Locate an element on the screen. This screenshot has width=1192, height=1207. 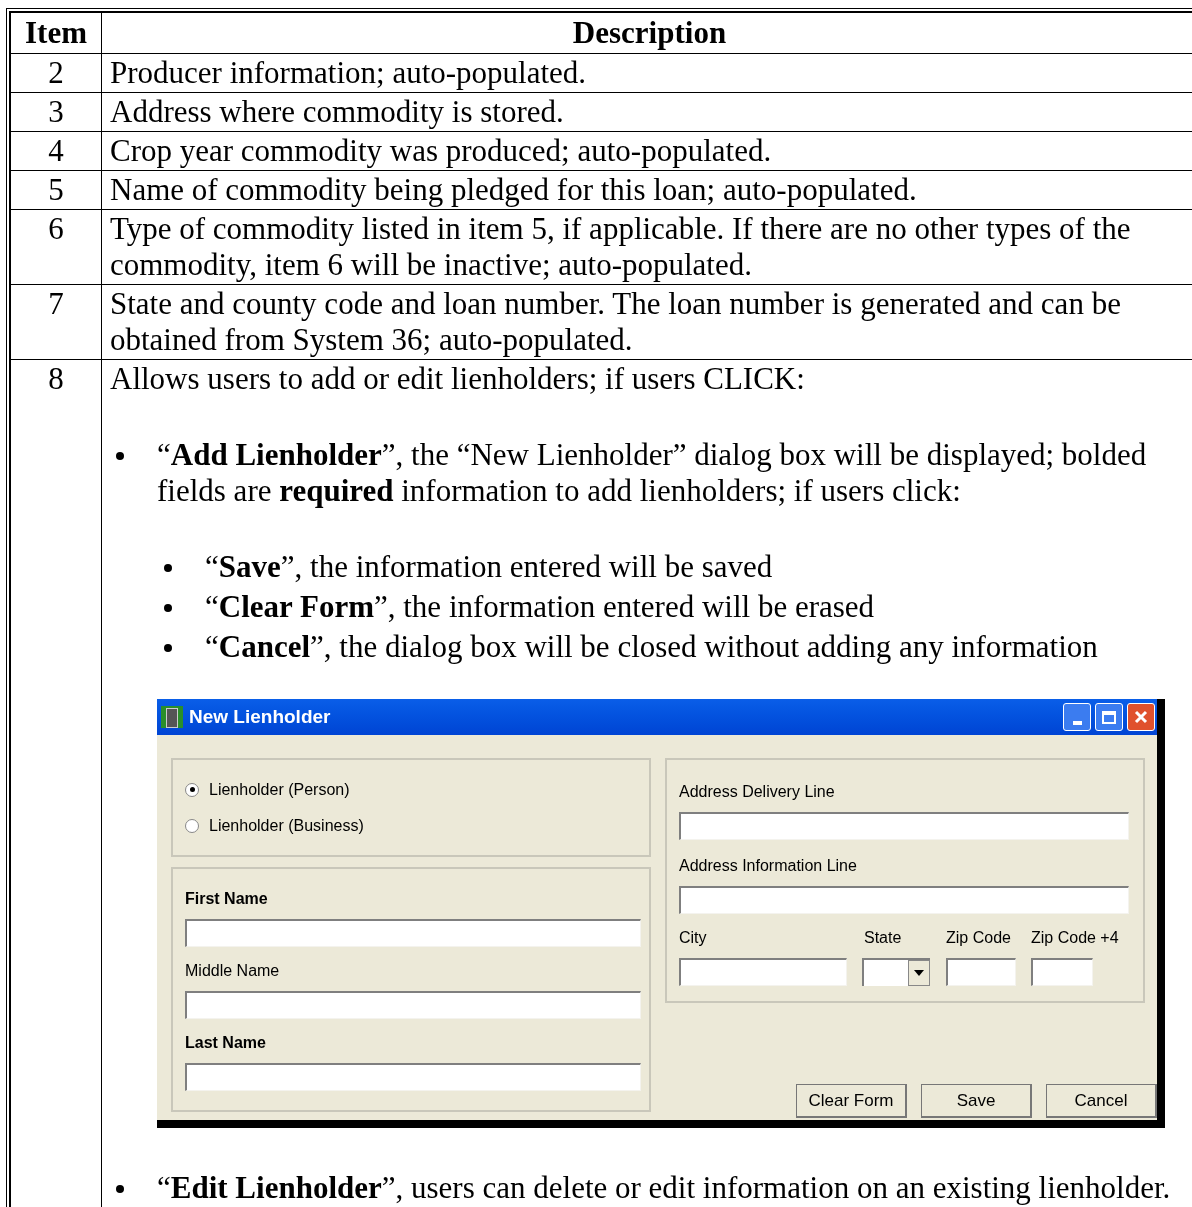
minimize-icon is located at coordinates (1077, 723).